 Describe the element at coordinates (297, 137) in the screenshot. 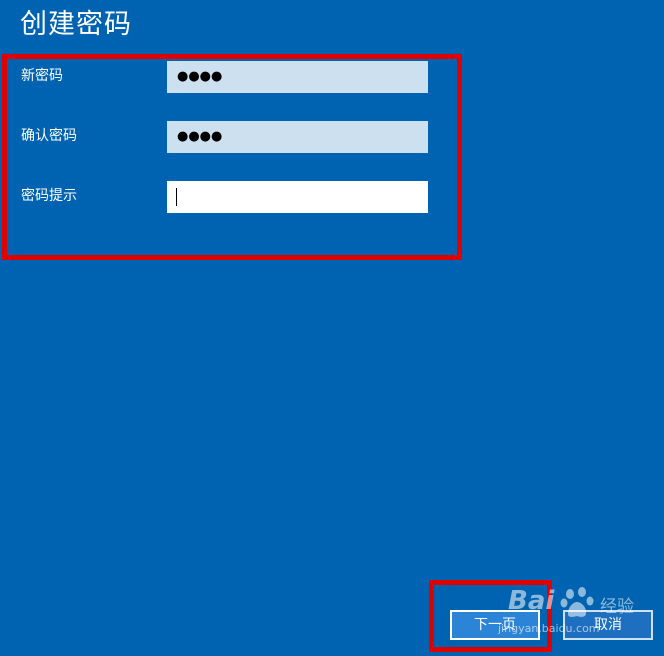

I see `confirm-password-field: ●●●●` at that location.